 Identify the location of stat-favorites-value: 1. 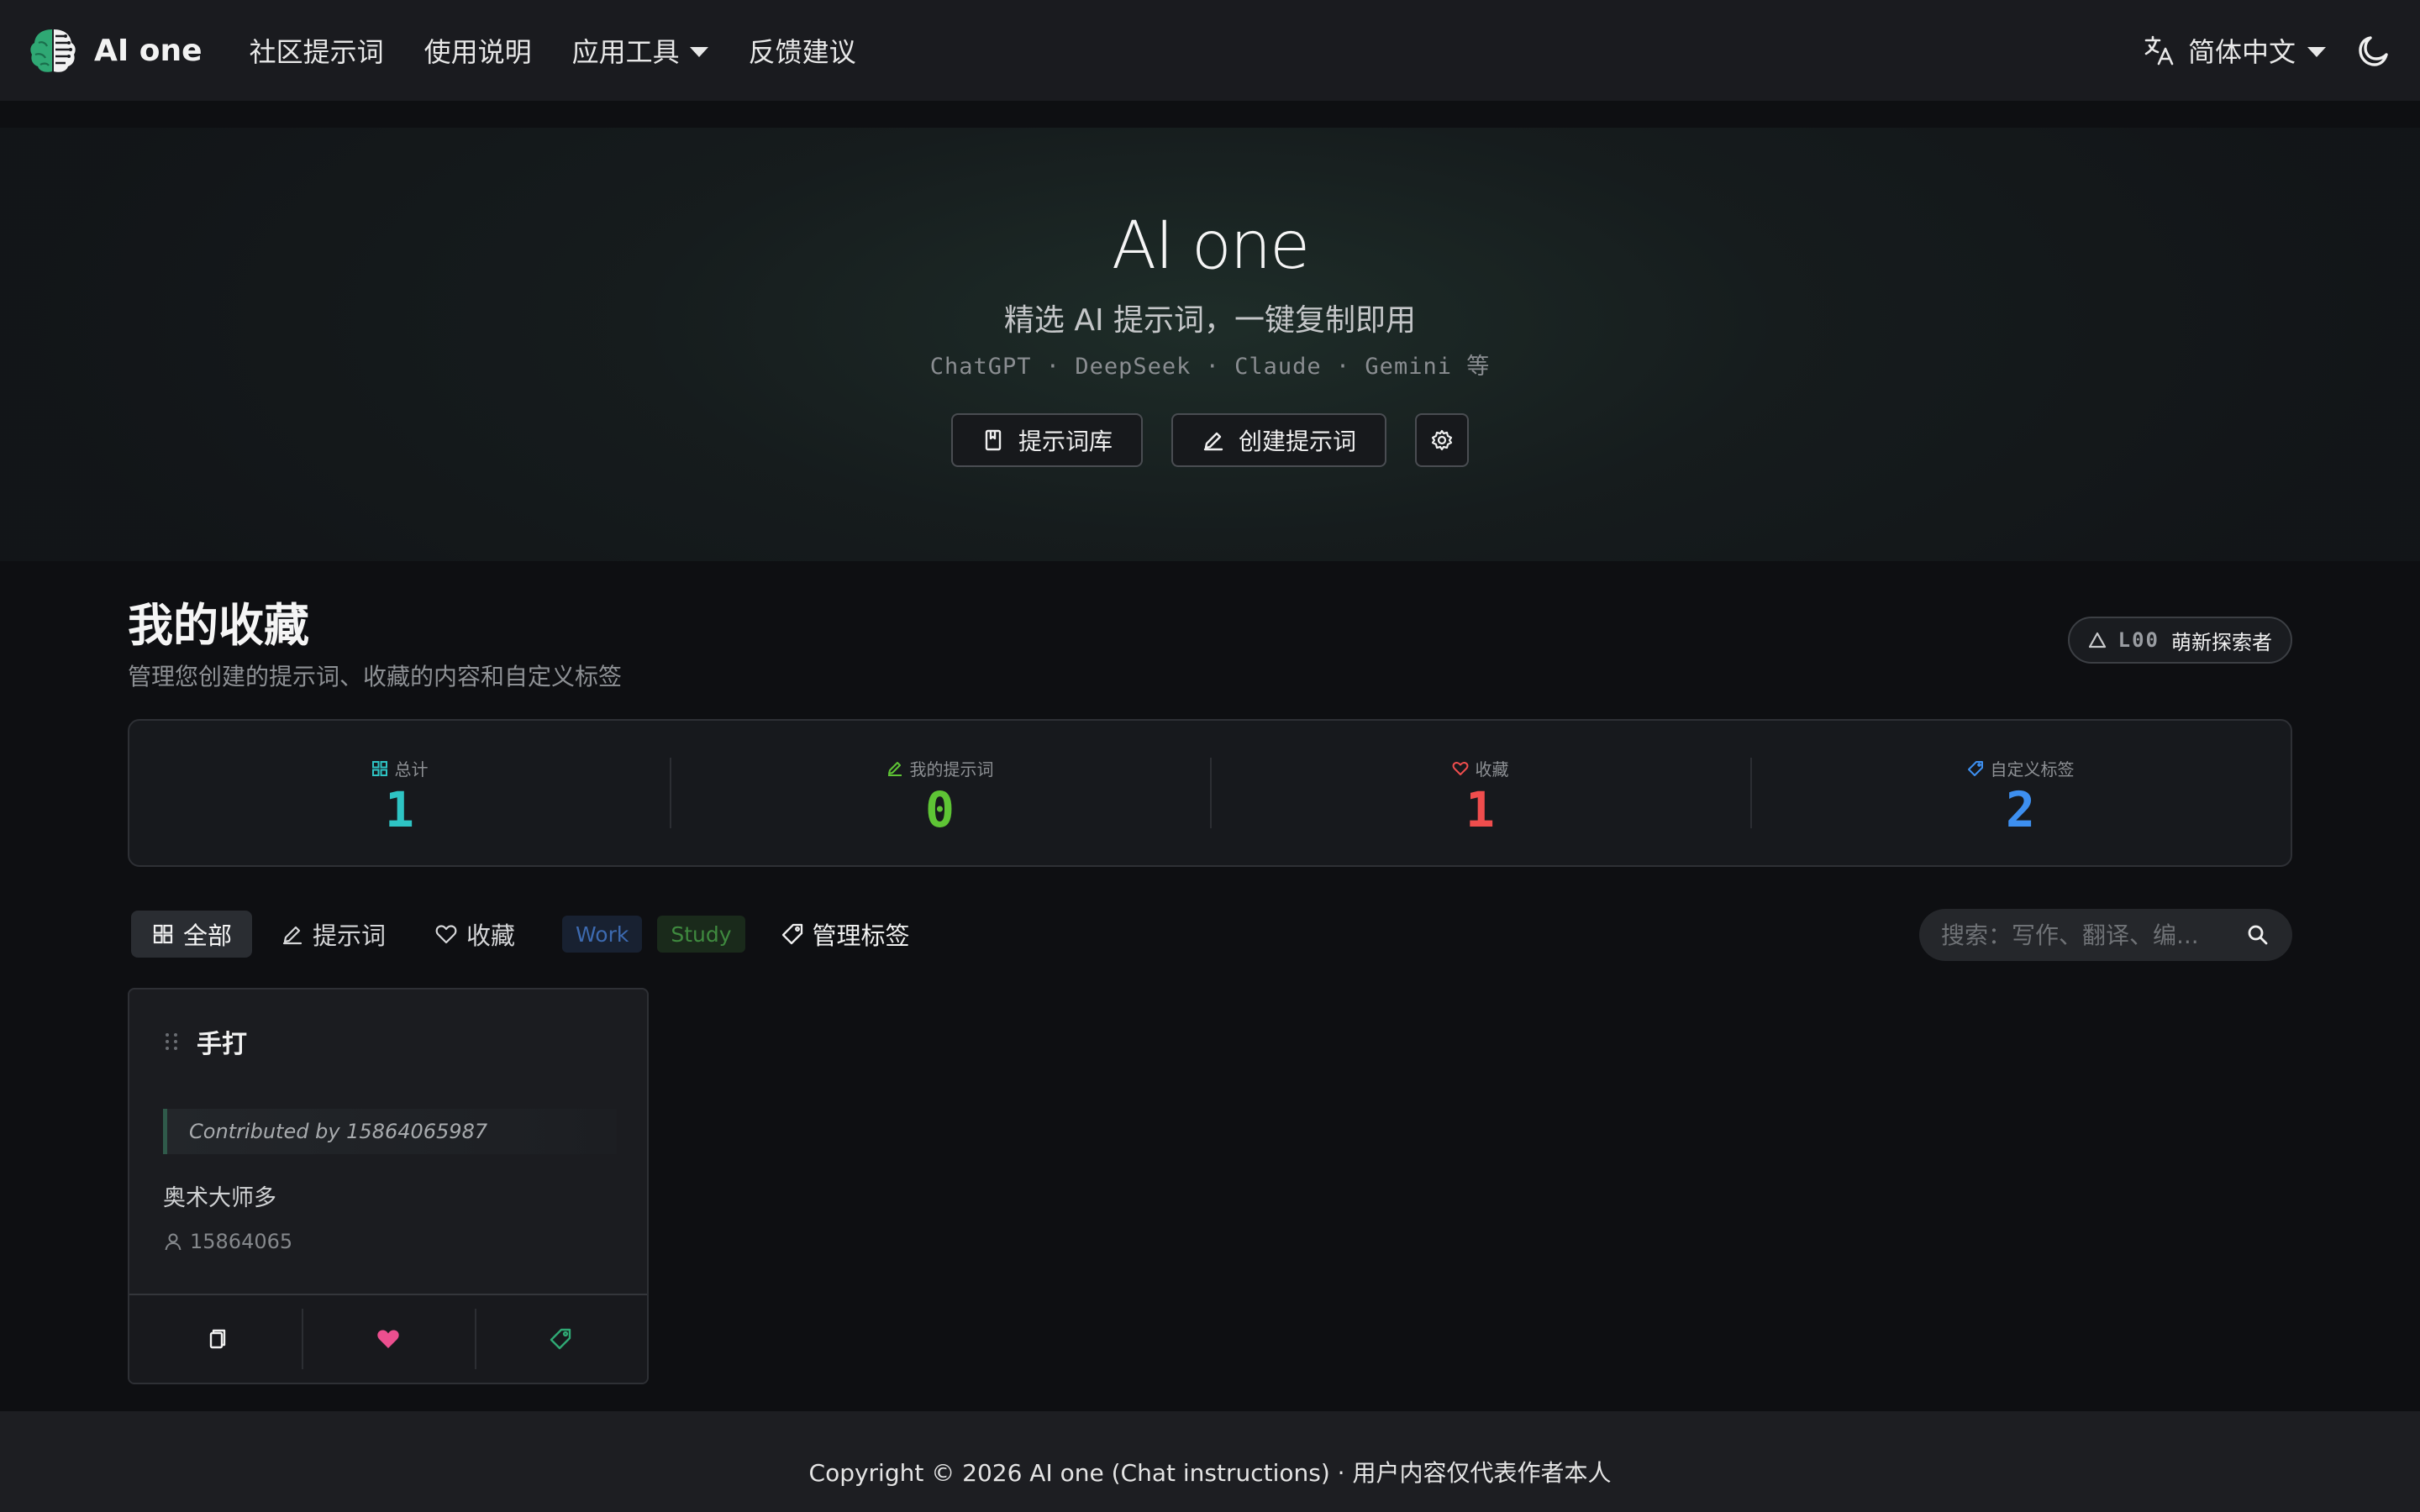
(1480, 809).